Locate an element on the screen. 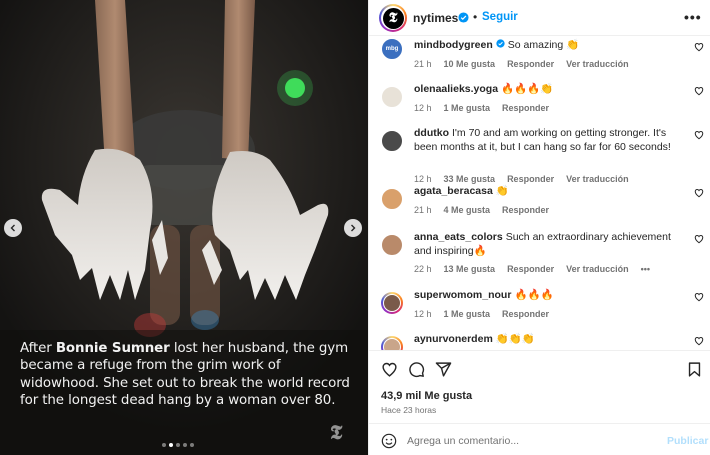  comment-text: mindbodygreen So amazing 👏 is located at coordinates (549, 46).